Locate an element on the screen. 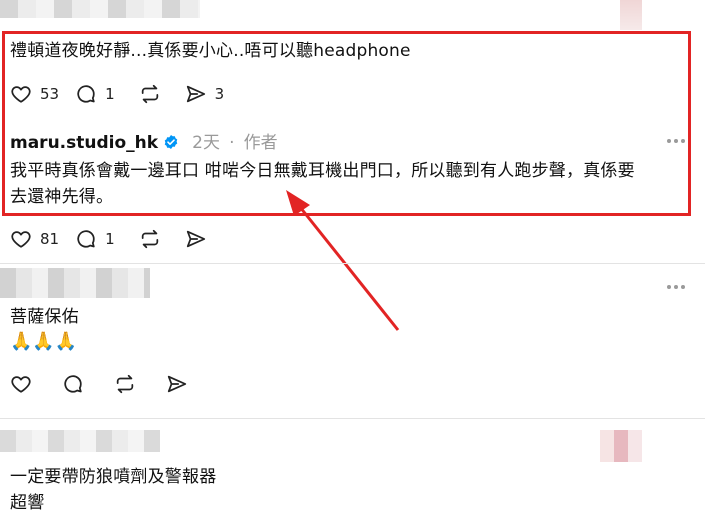 The height and width of the screenshot is (526, 705). comment-text: 菩薩保佑 is located at coordinates (44, 317).